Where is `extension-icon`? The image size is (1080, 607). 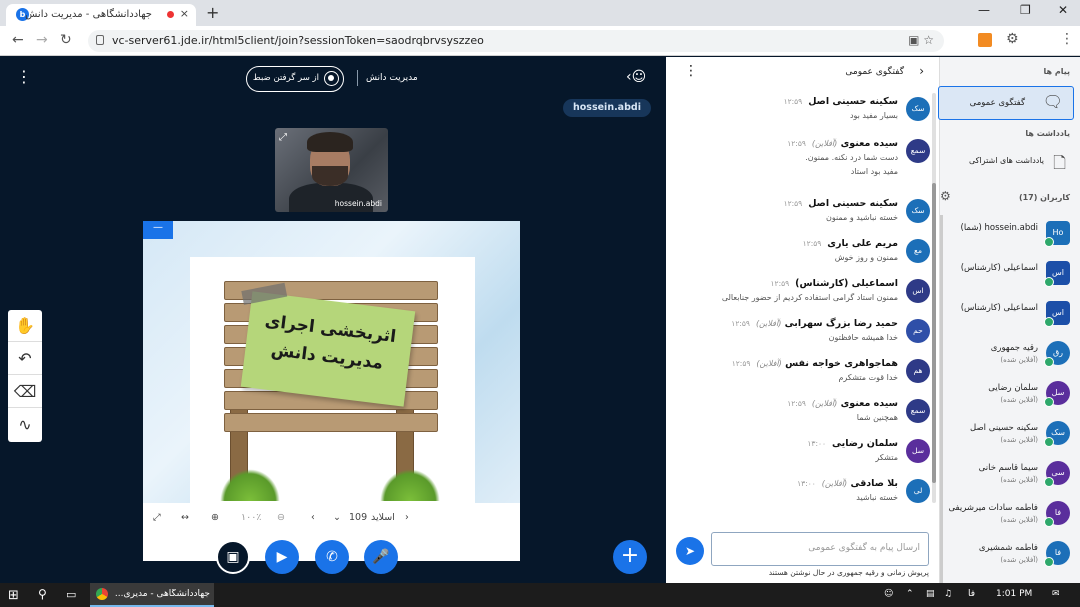
extension-icon is located at coordinates (985, 40).